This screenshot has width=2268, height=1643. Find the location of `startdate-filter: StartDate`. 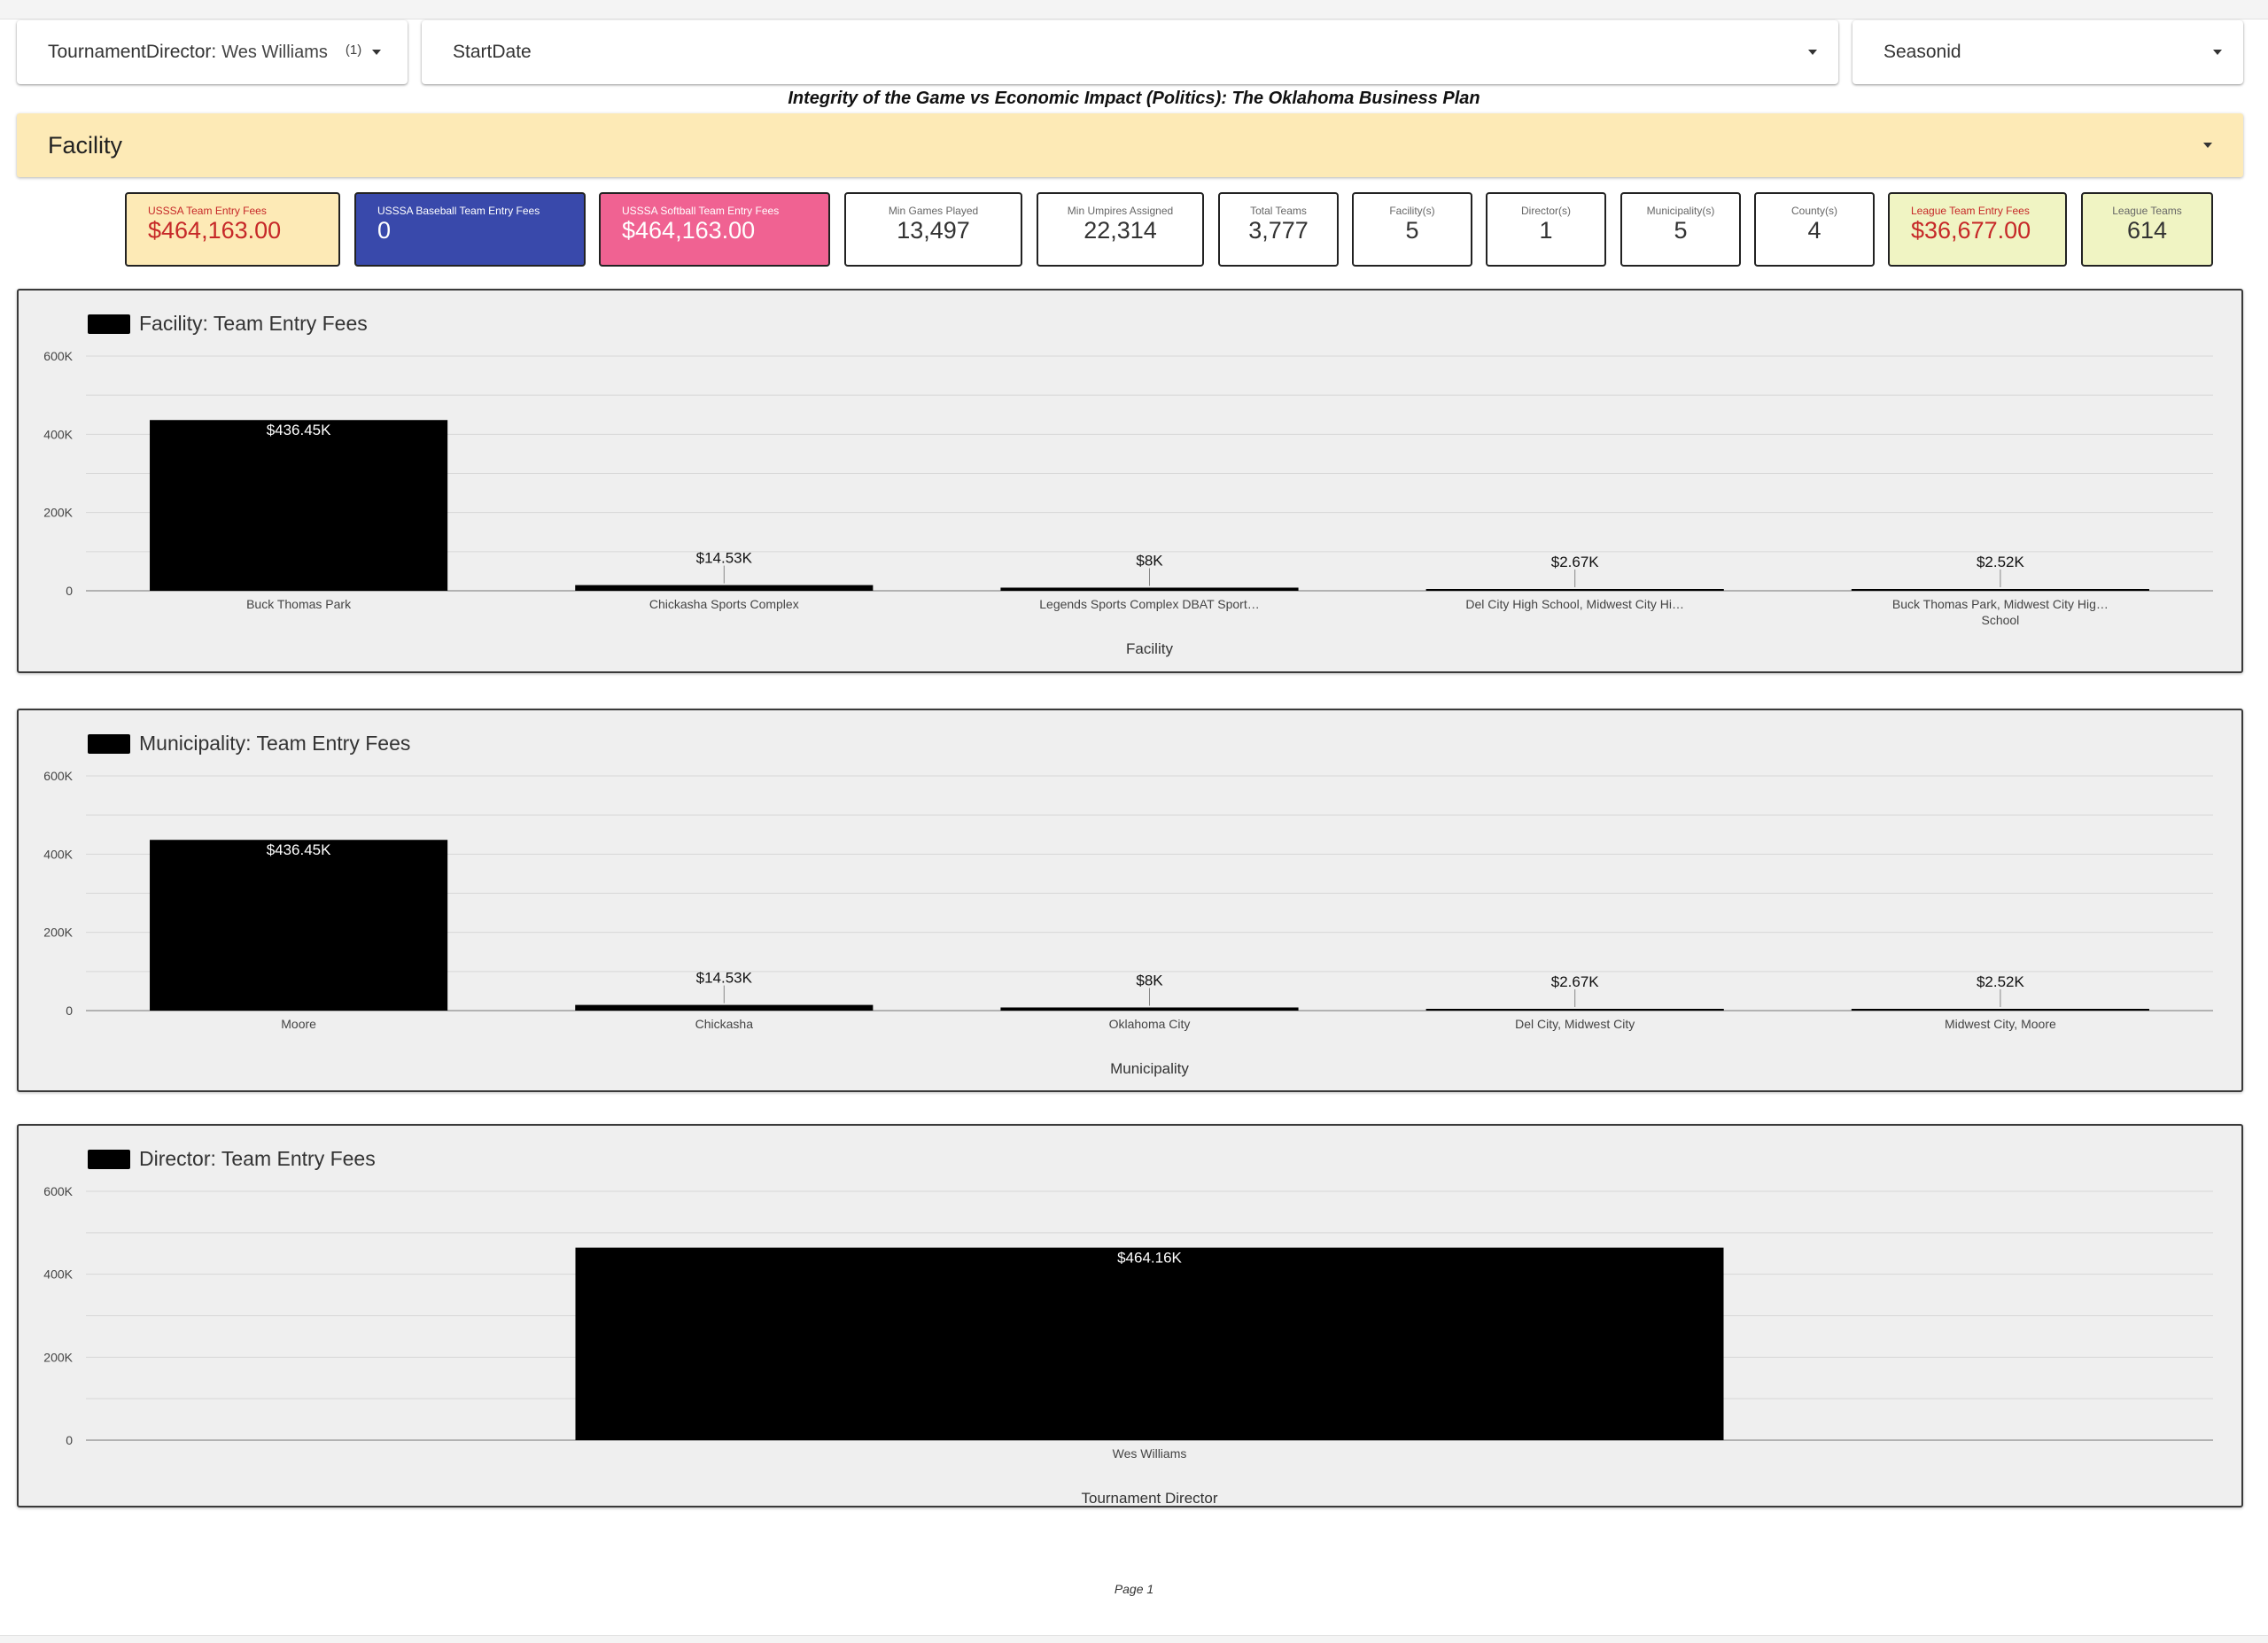

startdate-filter: StartDate is located at coordinates (1130, 52).